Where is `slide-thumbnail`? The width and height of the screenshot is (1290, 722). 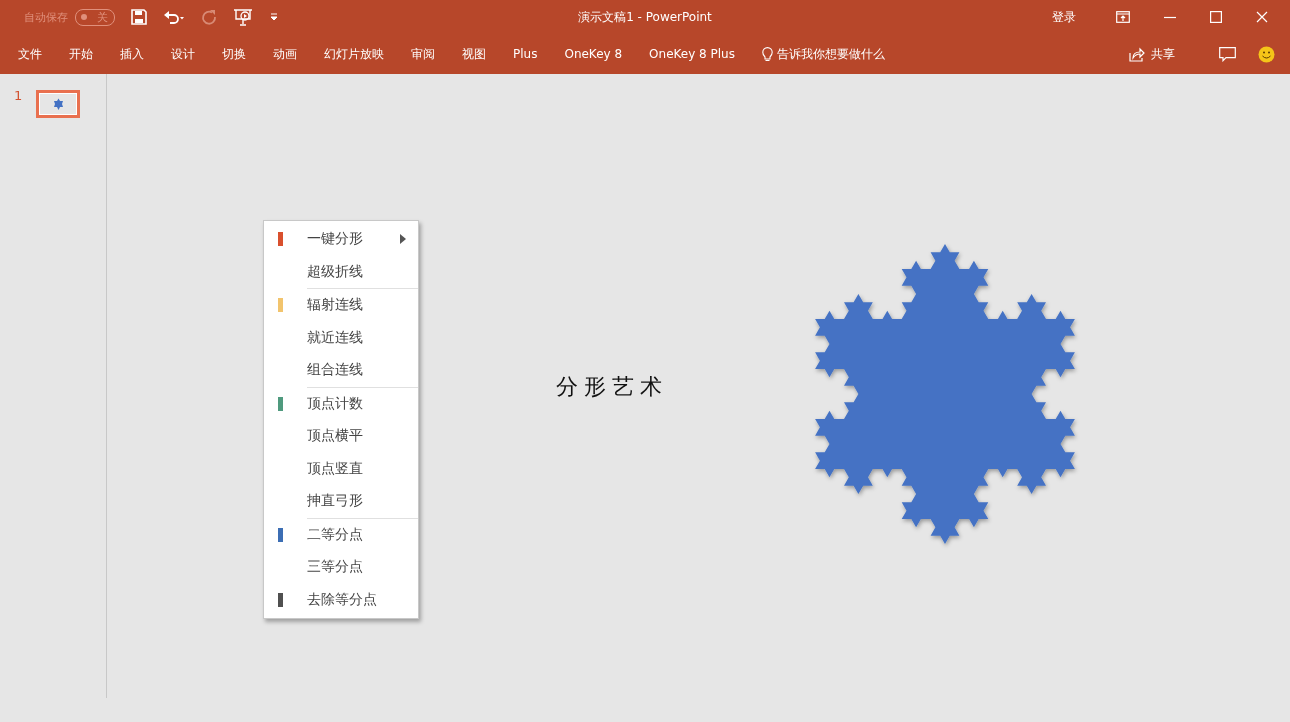 slide-thumbnail is located at coordinates (58, 104).